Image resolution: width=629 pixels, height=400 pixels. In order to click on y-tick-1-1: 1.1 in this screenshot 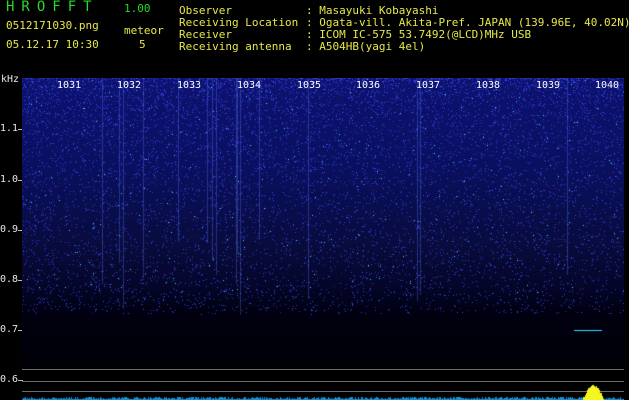, I will do `click(9, 128)`.